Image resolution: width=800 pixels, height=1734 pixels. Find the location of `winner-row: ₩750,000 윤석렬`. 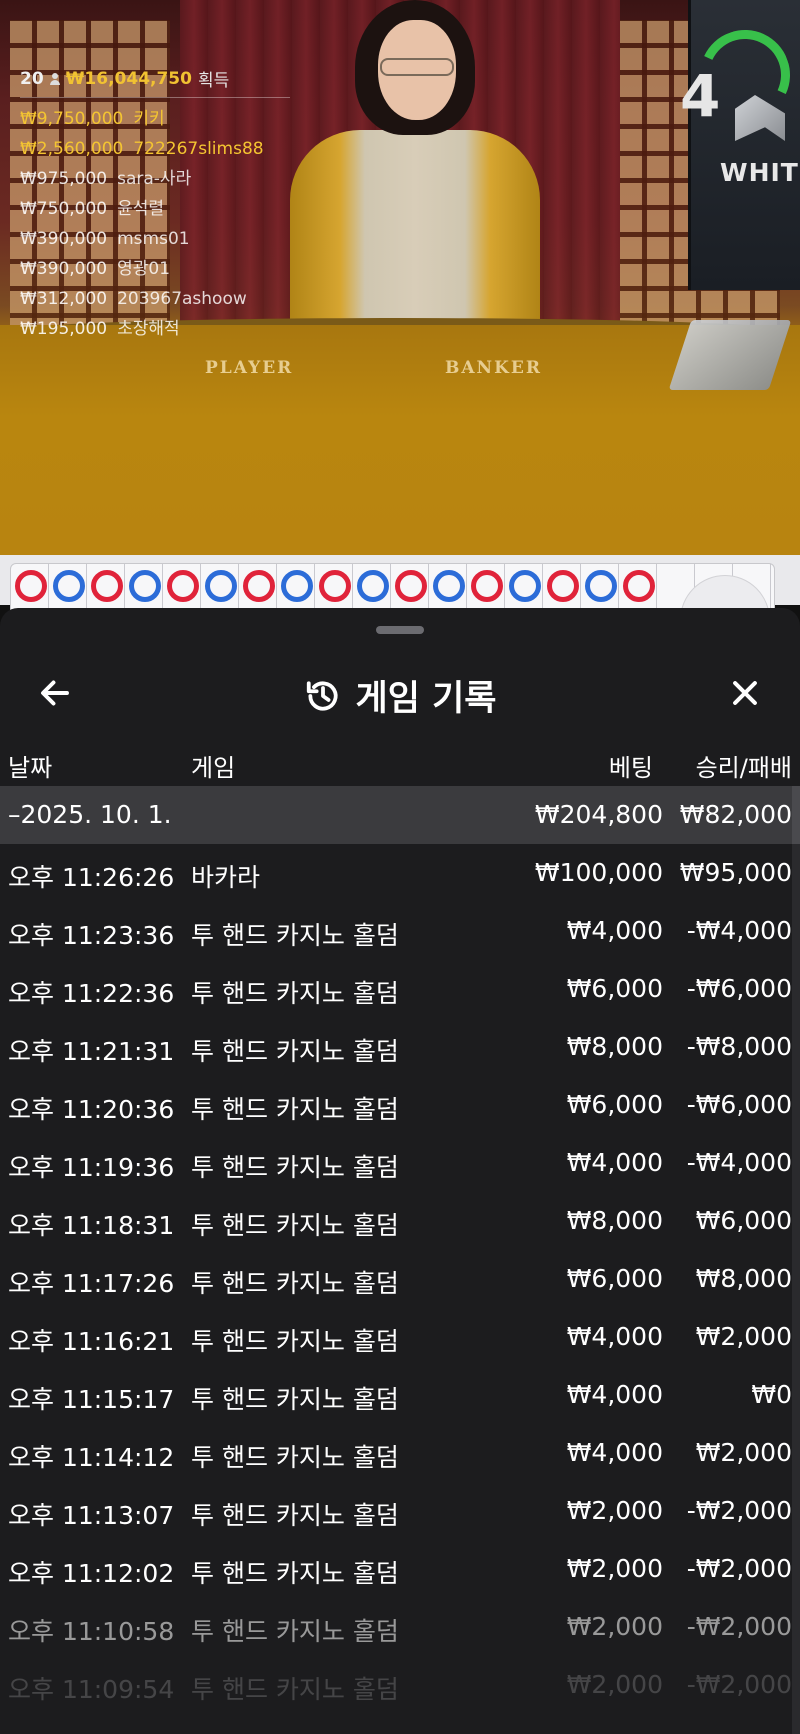

winner-row: ₩750,000 윤석렬 is located at coordinates (155, 209).